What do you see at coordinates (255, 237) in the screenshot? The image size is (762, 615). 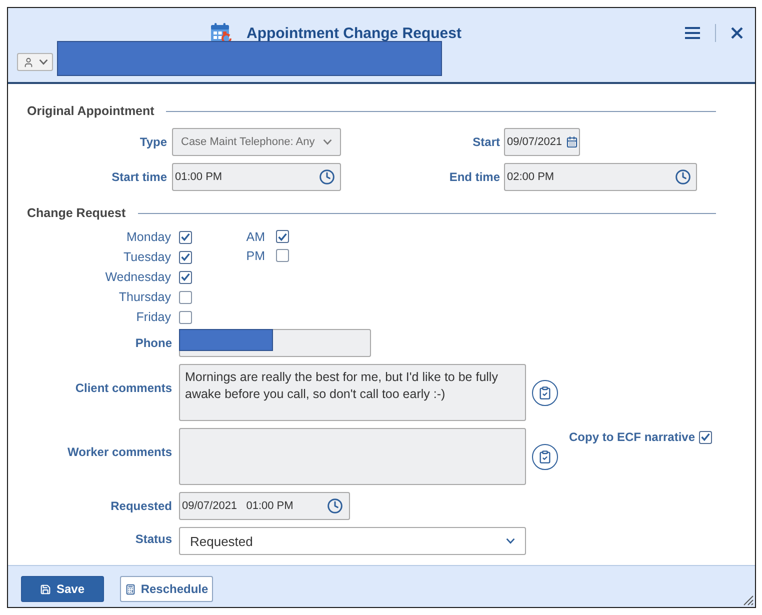 I see `checkbox-label: AM` at bounding box center [255, 237].